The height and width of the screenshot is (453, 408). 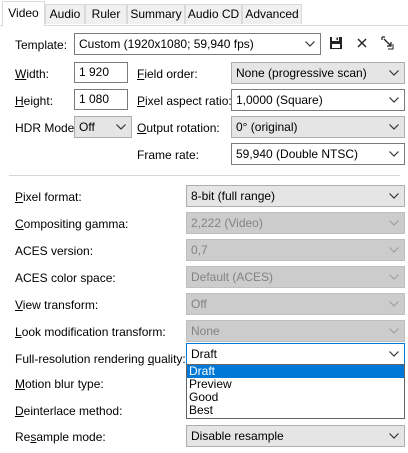 What do you see at coordinates (232, 277) in the screenshot?
I see `aces-color-space-value: Default (ACES)` at bounding box center [232, 277].